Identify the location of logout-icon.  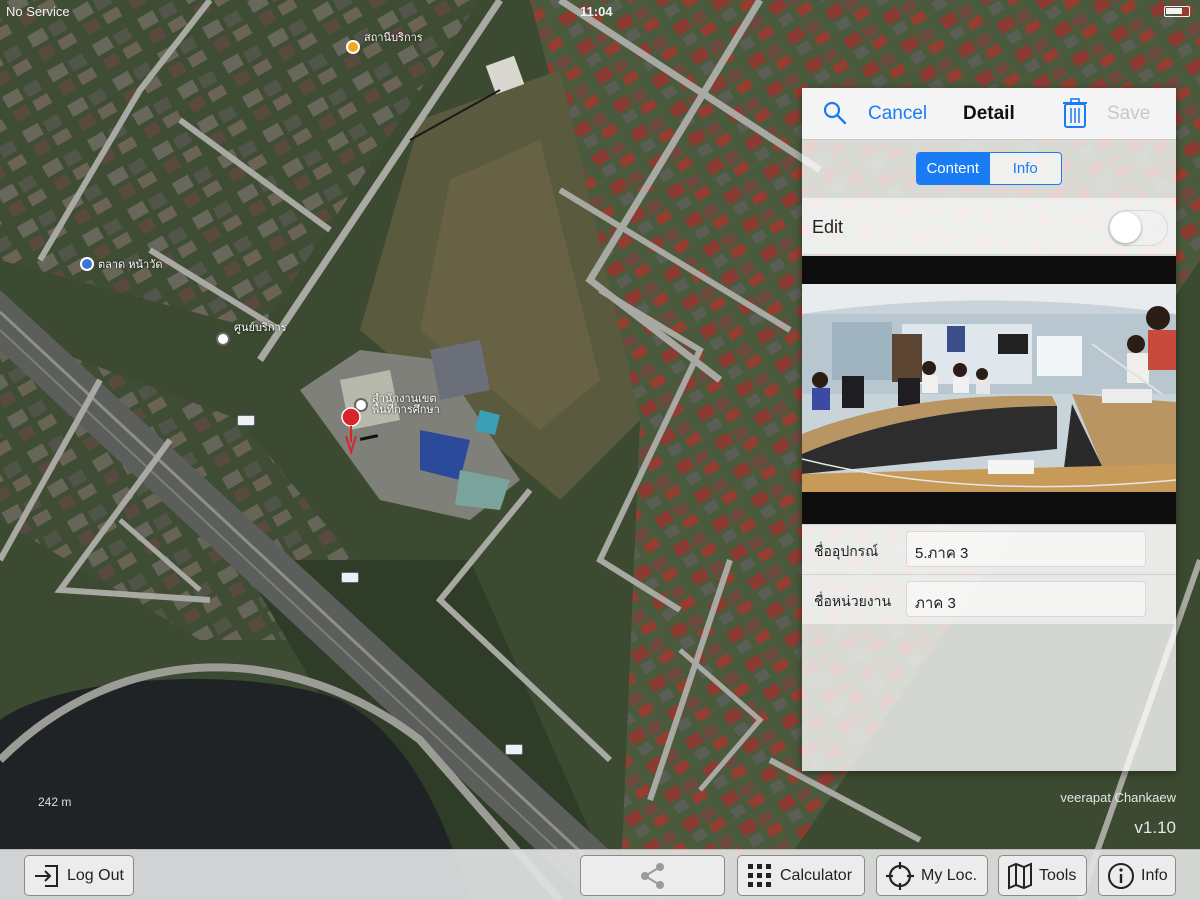
(46, 875).